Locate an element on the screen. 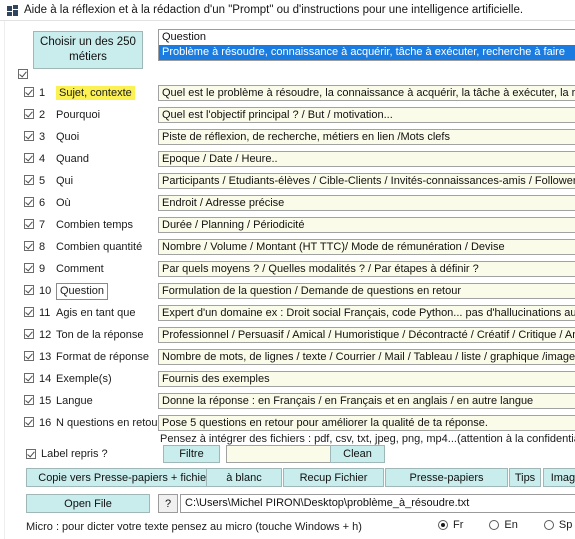  recover-file-button: Recup Fichier is located at coordinates (333, 477).